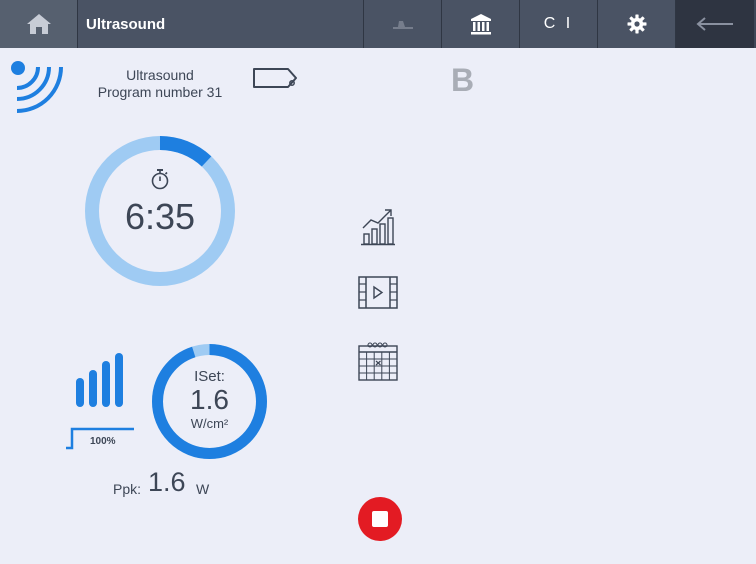 The height and width of the screenshot is (564, 756). I want to click on home-icon, so click(38, 24).